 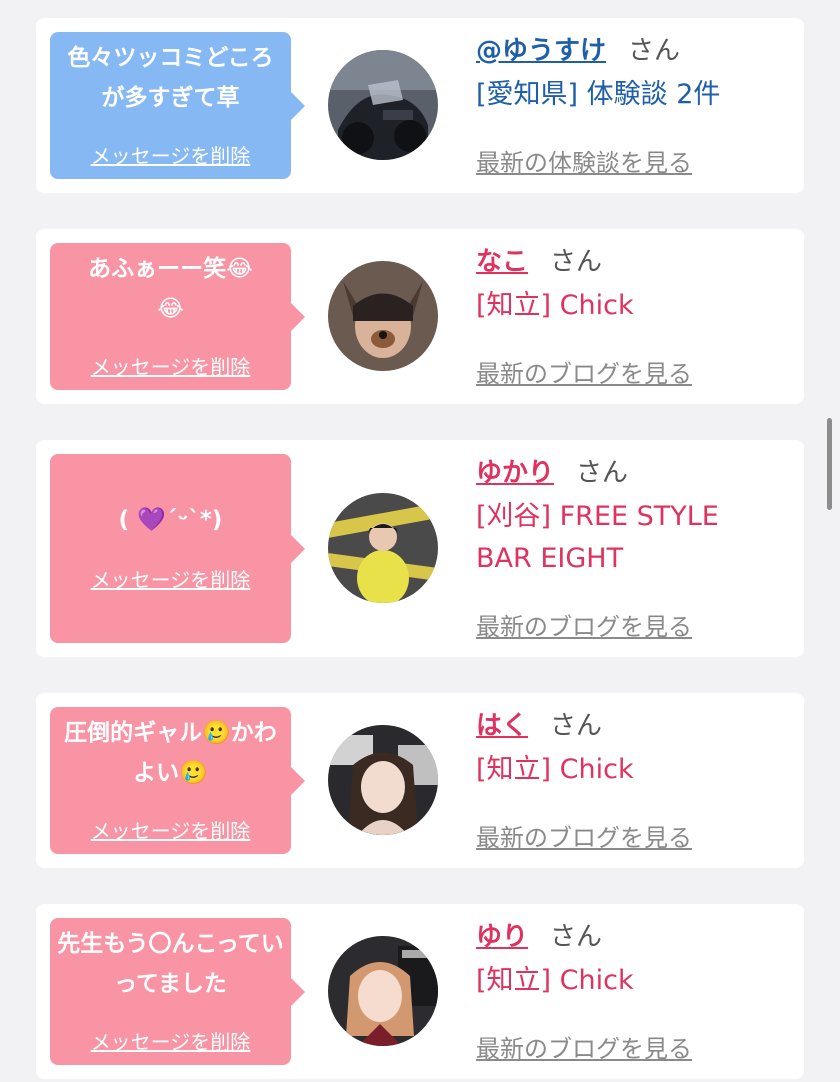 I want to click on user-name-link: @ゆうすけ, so click(x=541, y=51).